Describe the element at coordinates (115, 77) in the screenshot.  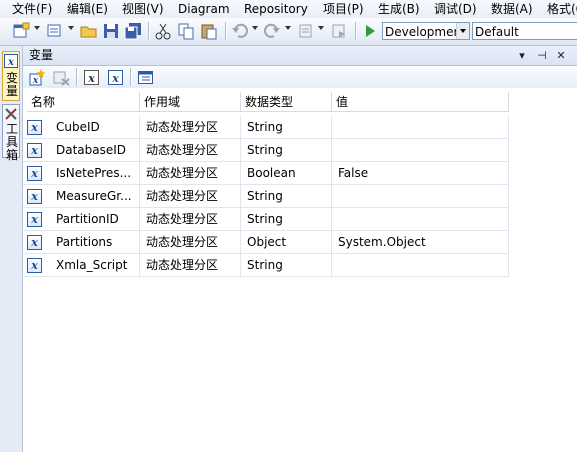
I see `show-all-variables-icon: x` at that location.